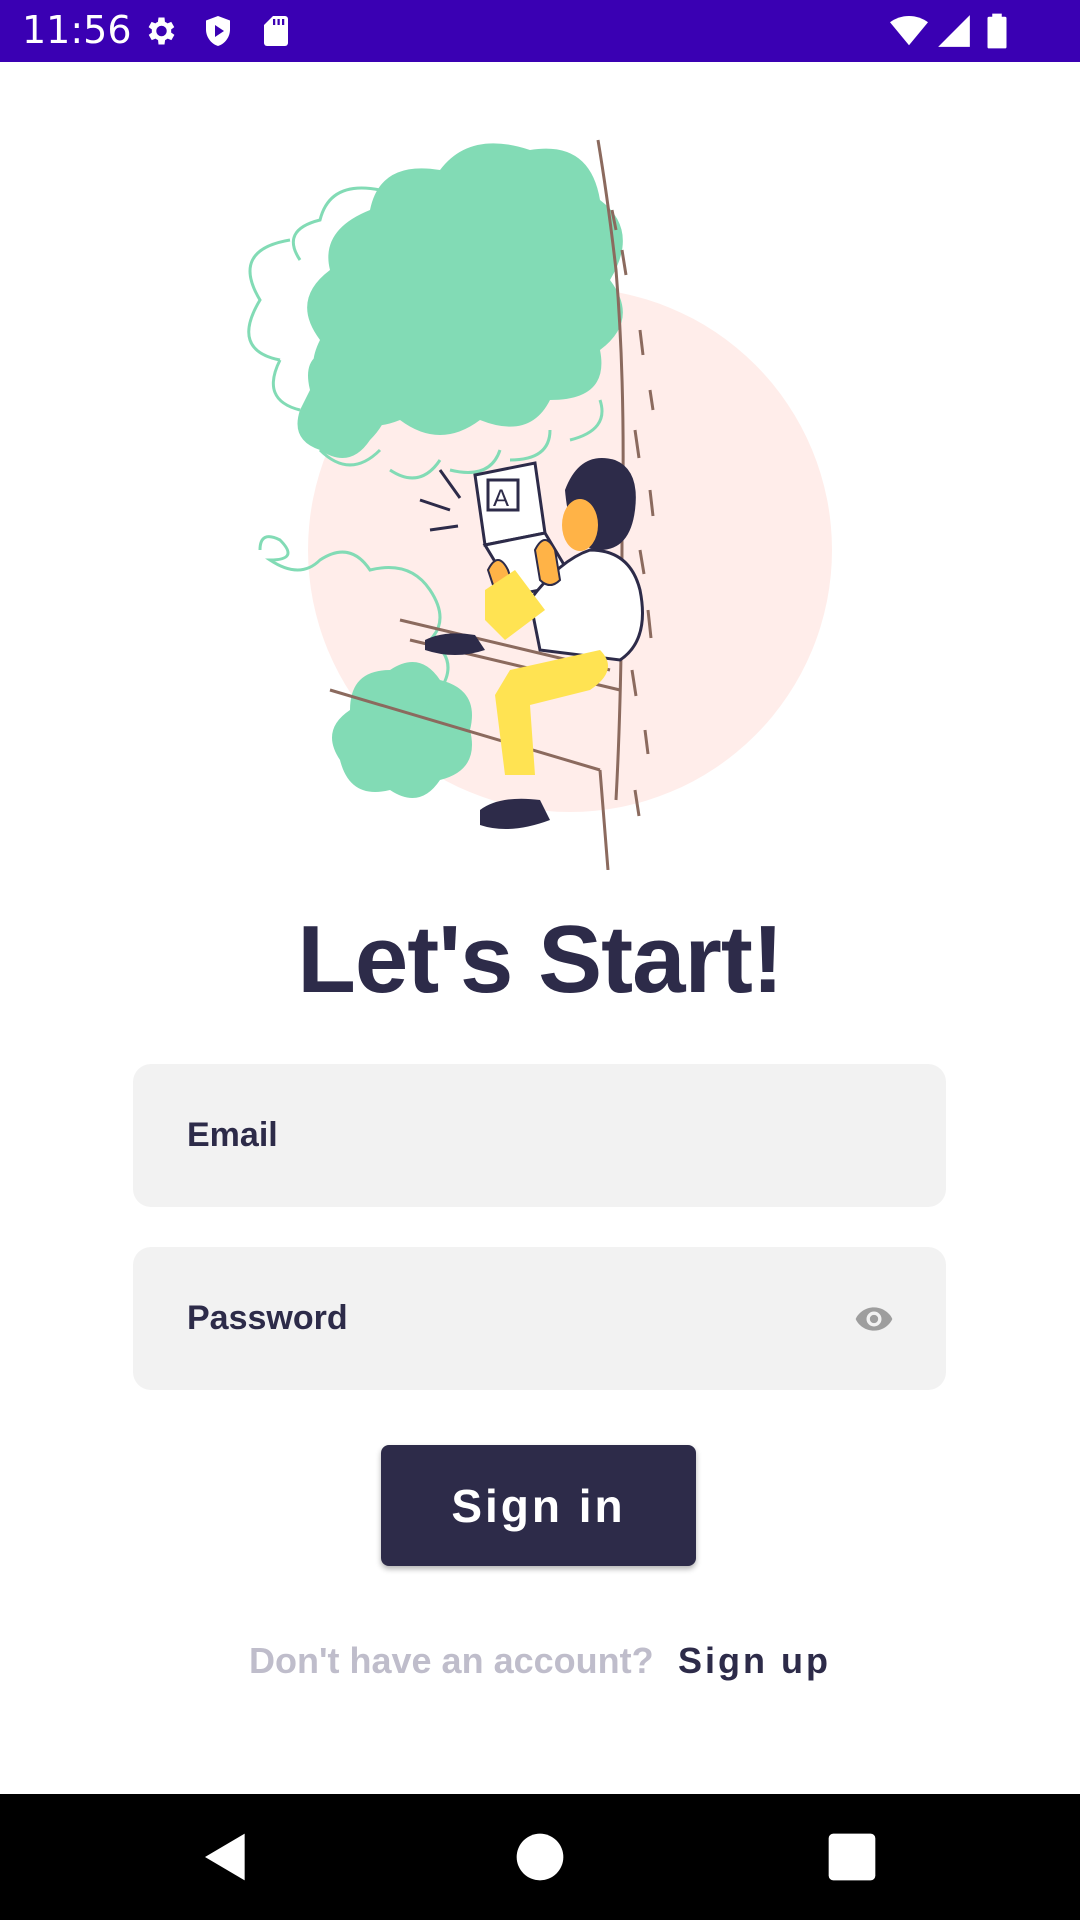 The image size is (1080, 1920). I want to click on eye-icon, so click(874, 1319).